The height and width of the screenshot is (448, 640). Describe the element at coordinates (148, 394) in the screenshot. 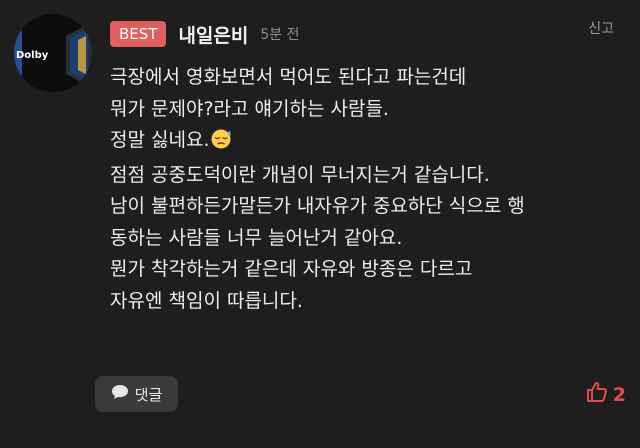

I see `comment-label: 댓글` at that location.